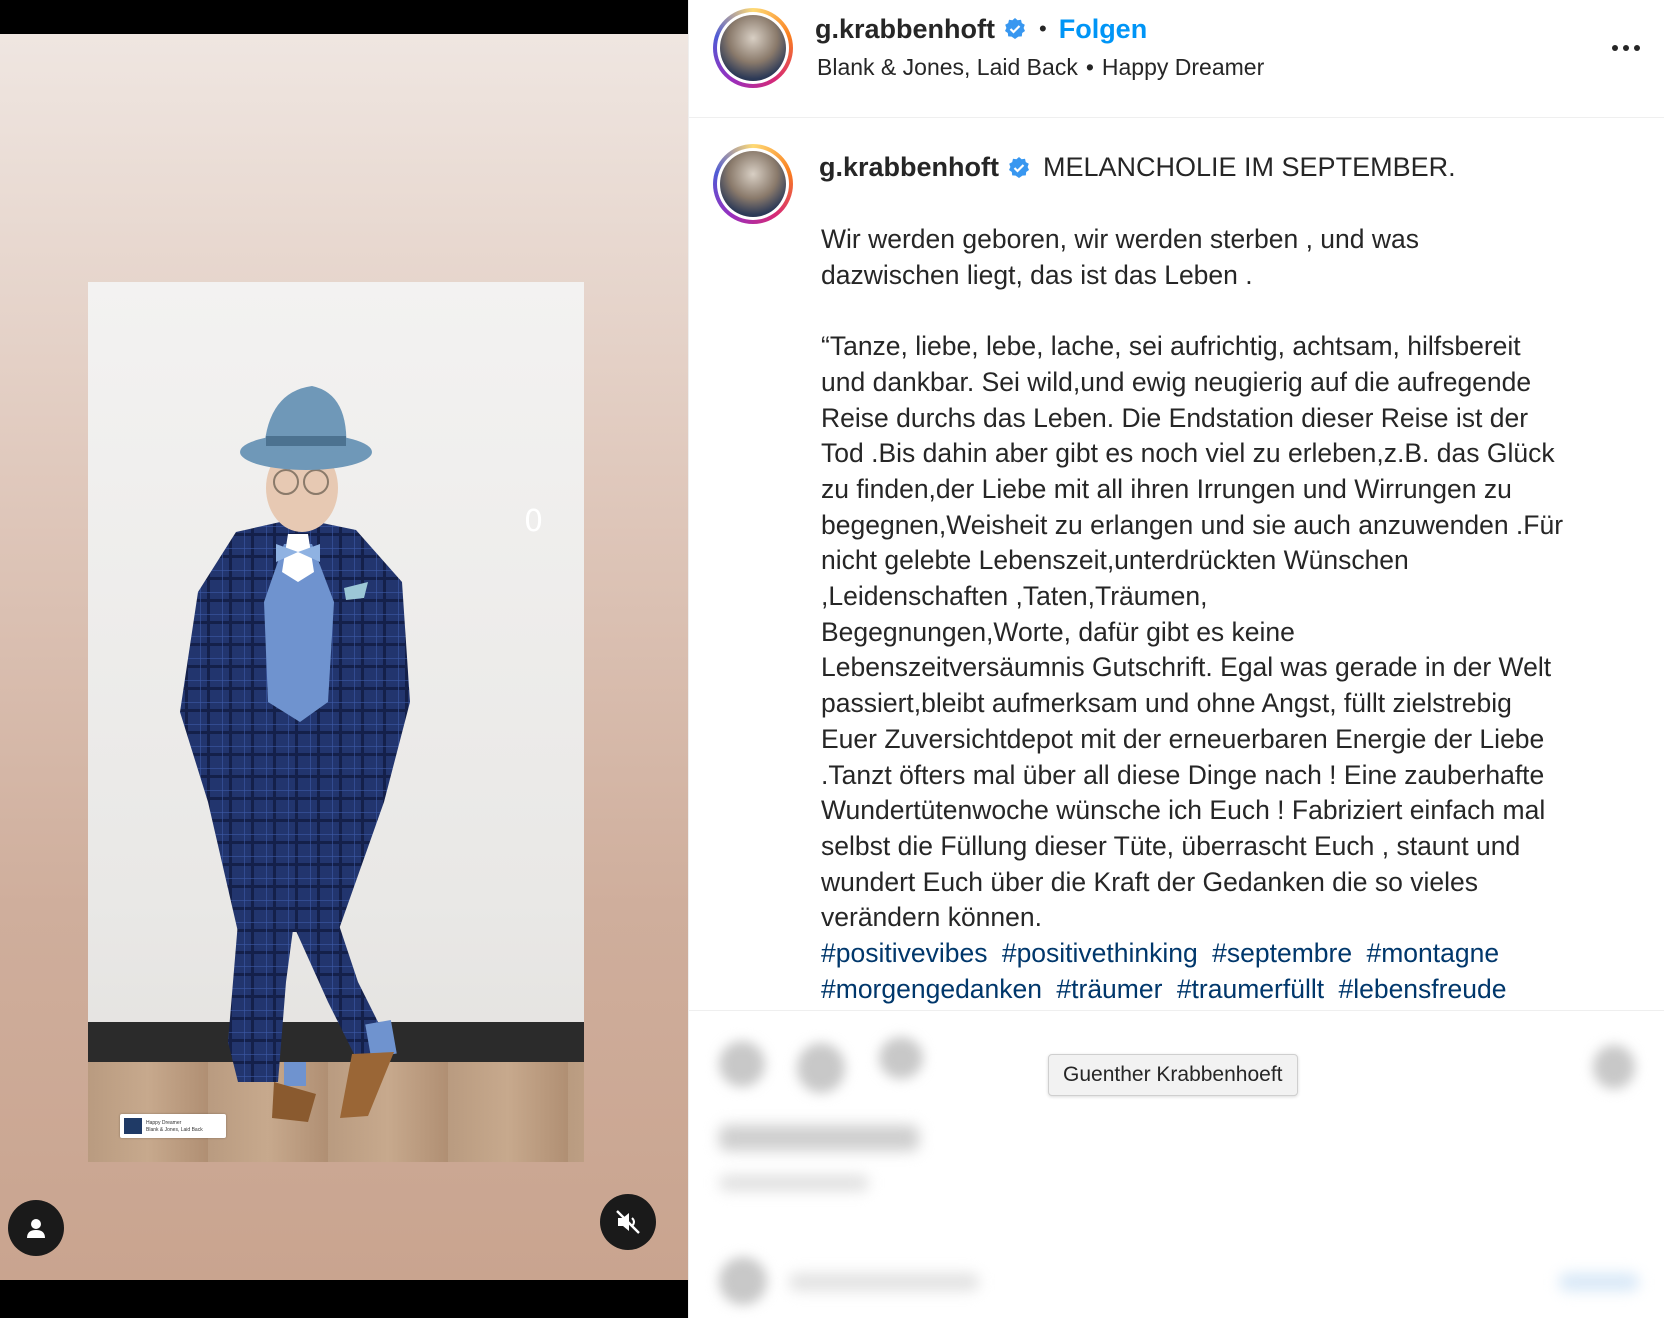 The image size is (1664, 1318). Describe the element at coordinates (1249, 167) in the screenshot. I see `caption-title: MELANCHOLIE IM SEPTEMBER.` at that location.